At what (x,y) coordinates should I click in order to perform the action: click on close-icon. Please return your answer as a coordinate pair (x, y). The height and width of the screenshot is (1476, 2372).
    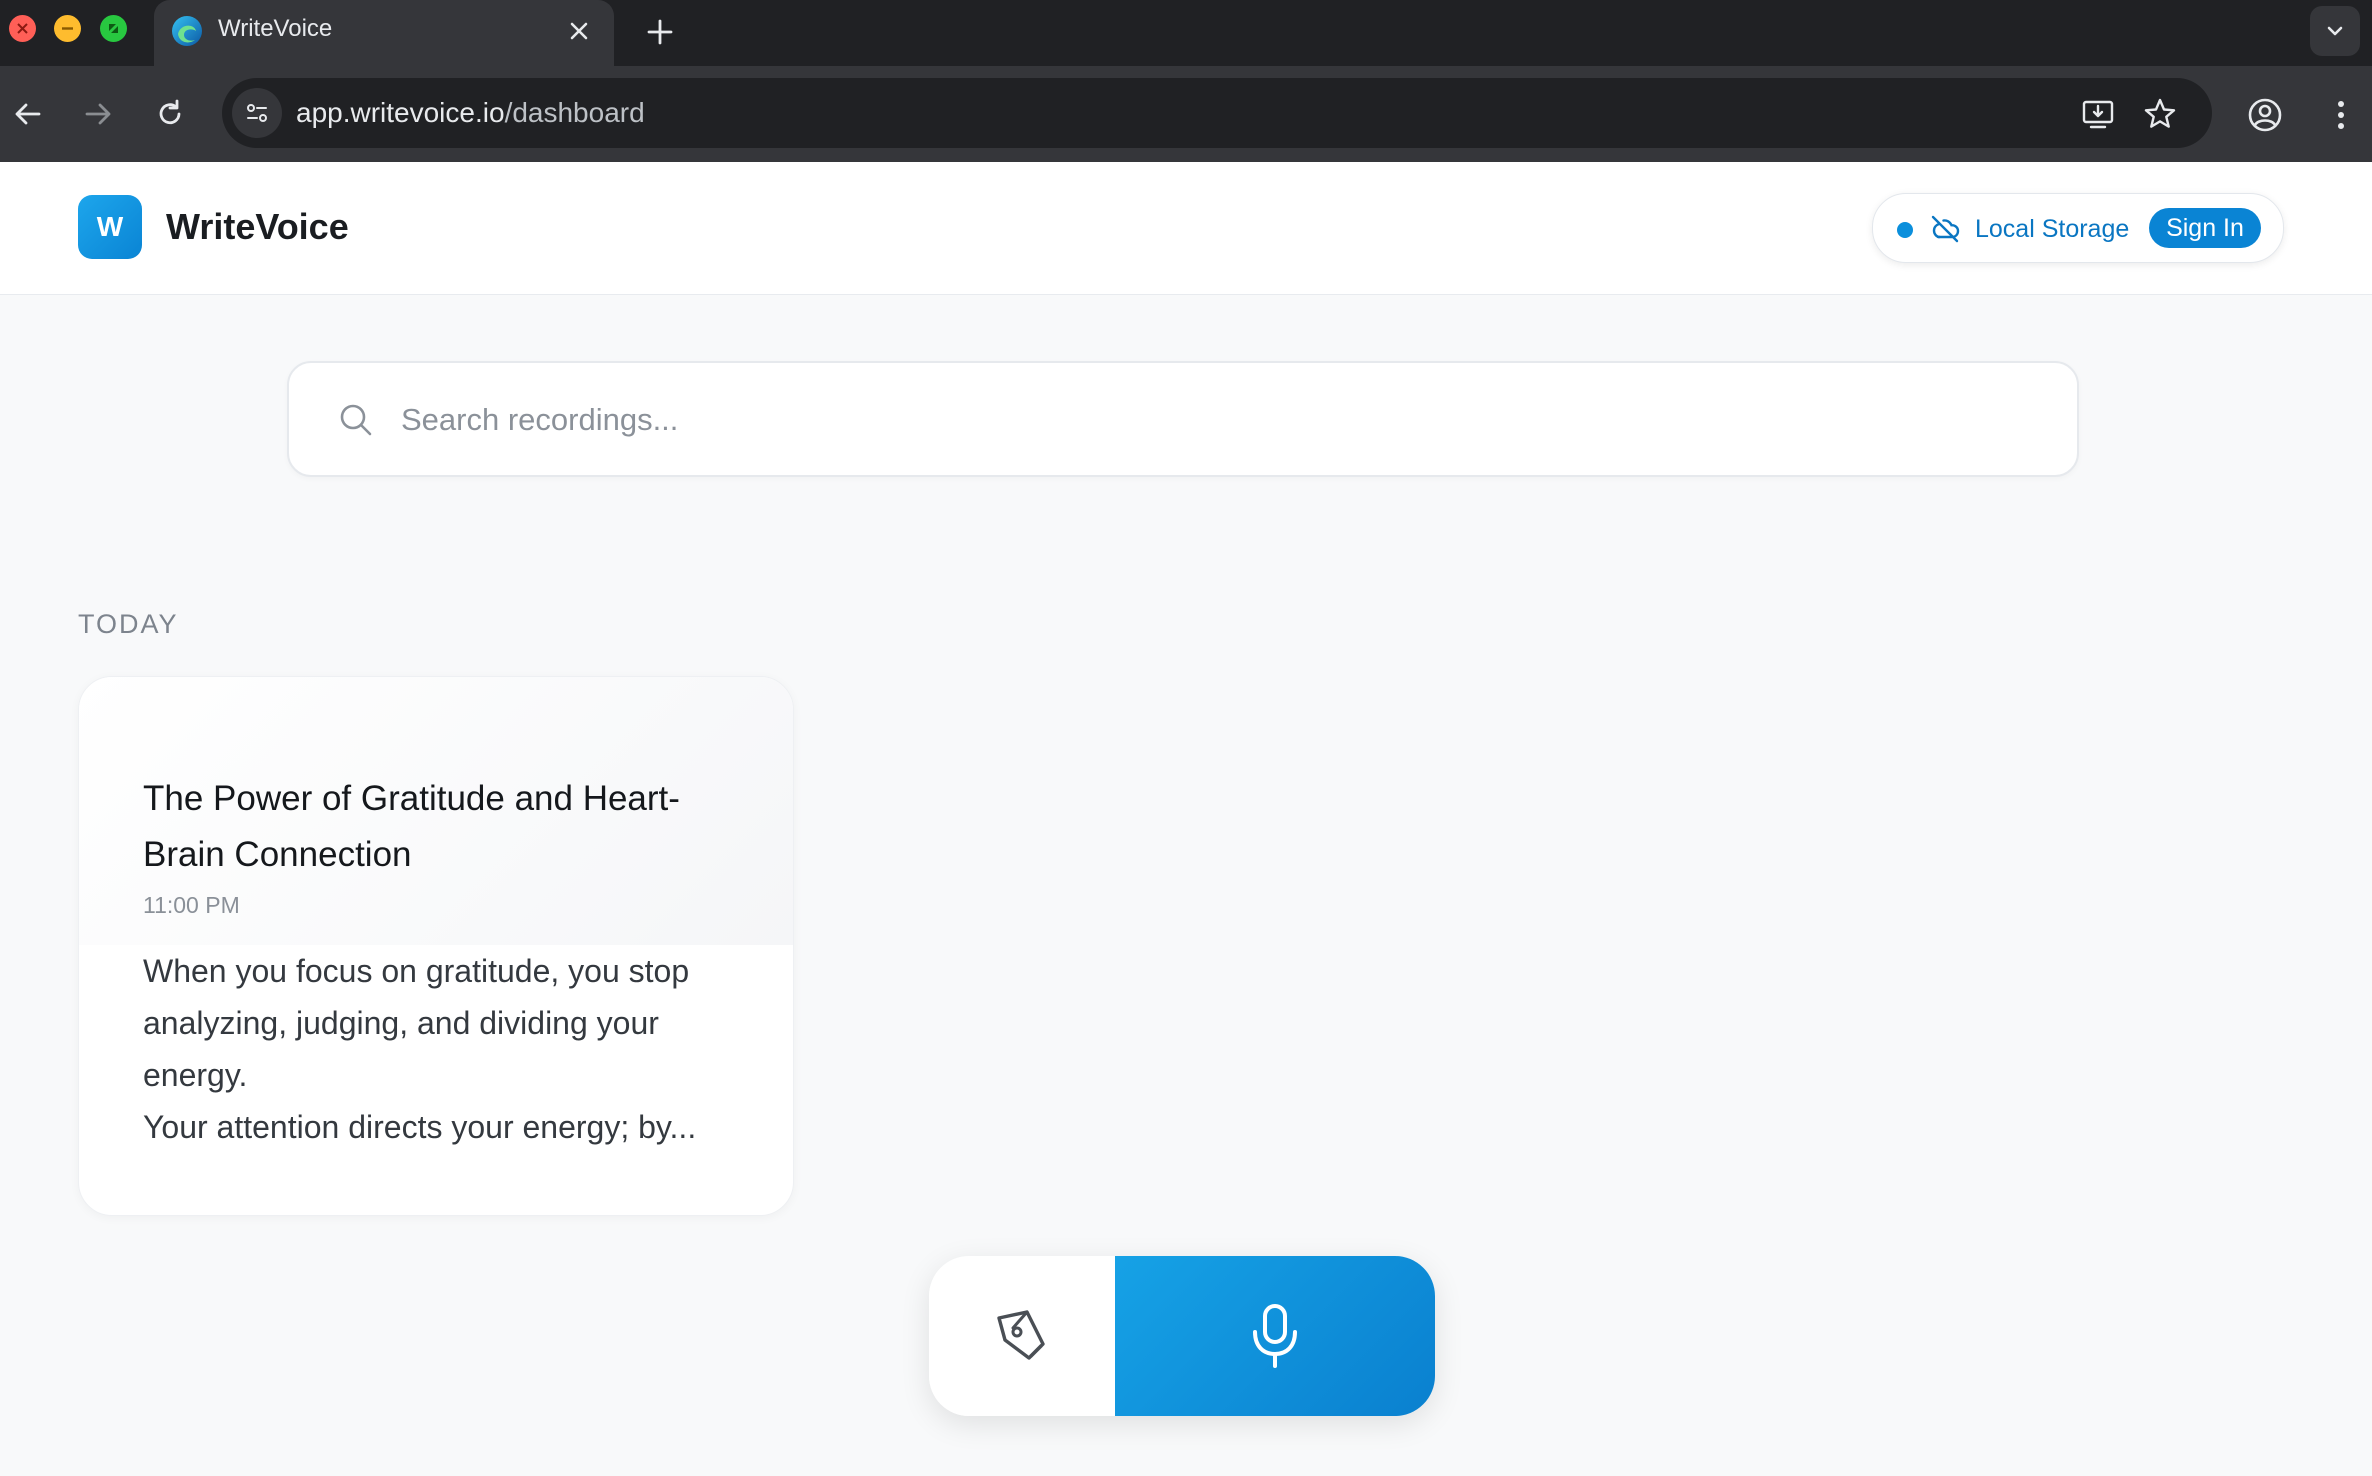
    Looking at the image, I should click on (579, 31).